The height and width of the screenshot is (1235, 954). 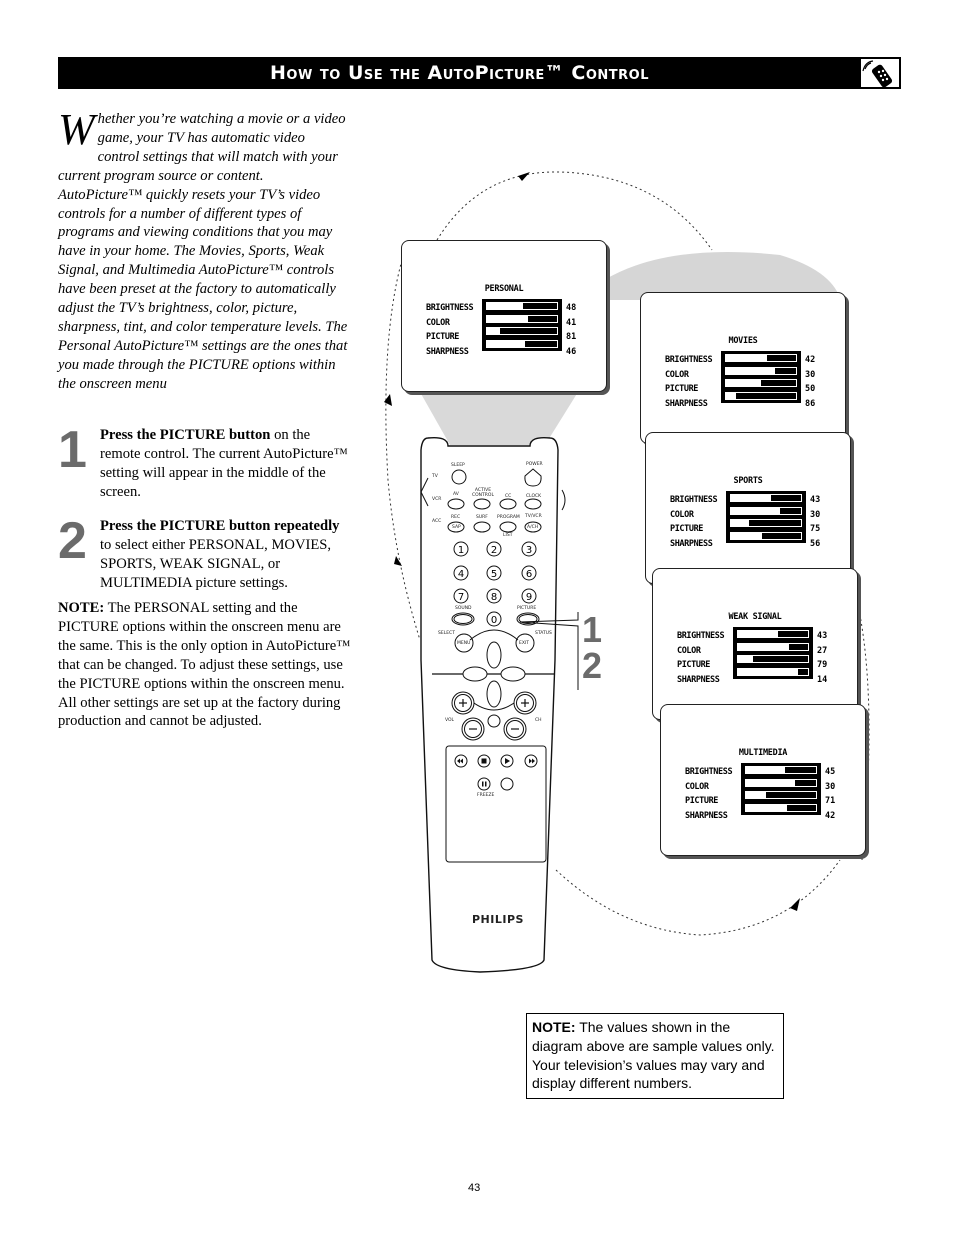 What do you see at coordinates (508, 517) in the screenshot?
I see `remote-label-program: PROGRAM` at bounding box center [508, 517].